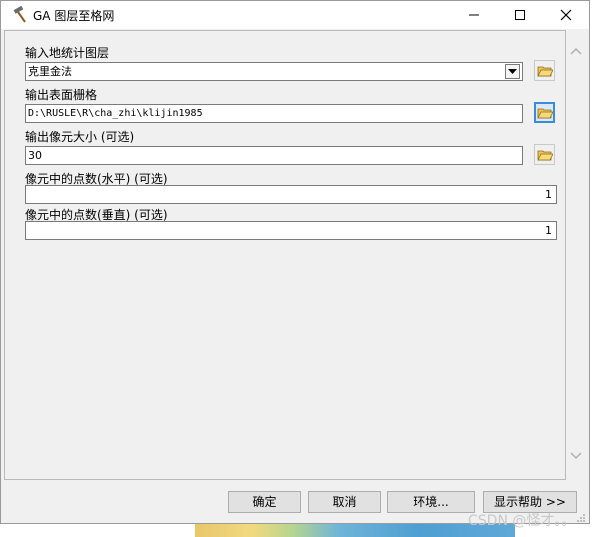 This screenshot has height=537, width=607. I want to click on minimize-icon, so click(474, 15).